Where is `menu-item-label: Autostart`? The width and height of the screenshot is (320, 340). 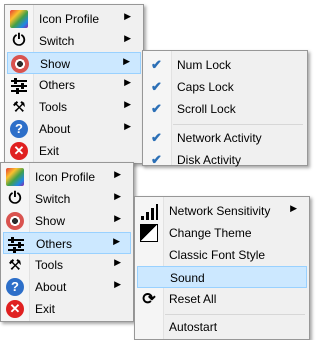 menu-item-label: Autostart is located at coordinates (193, 327).